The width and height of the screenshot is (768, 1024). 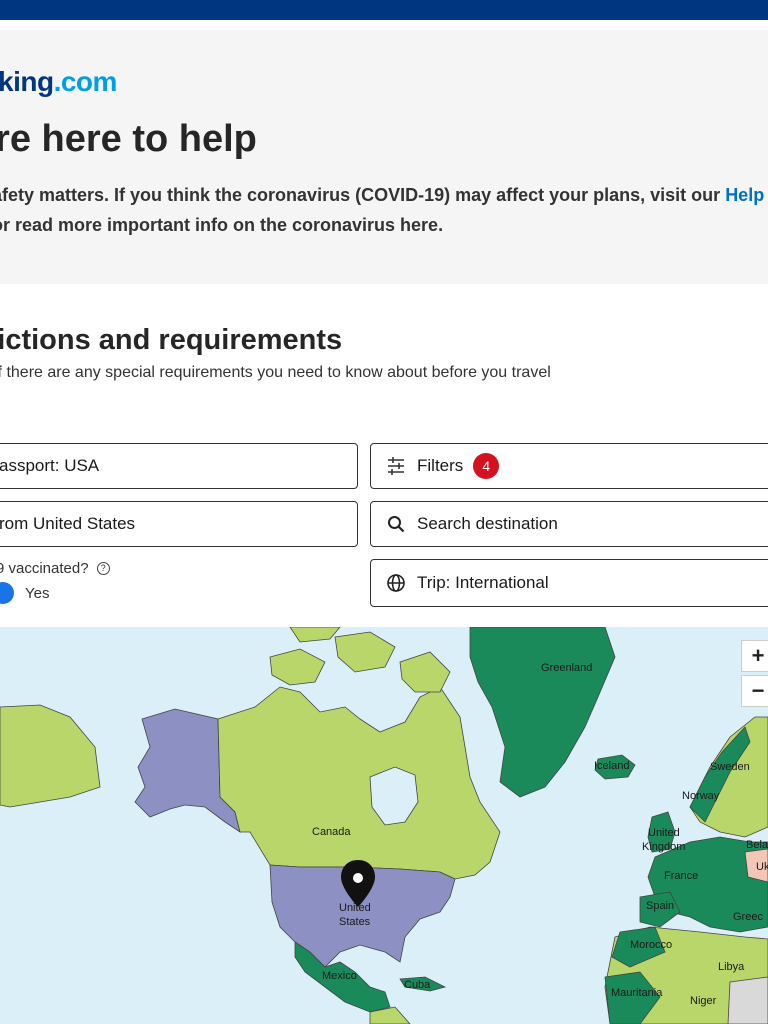 What do you see at coordinates (748, 917) in the screenshot?
I see `label-greece: Greec` at bounding box center [748, 917].